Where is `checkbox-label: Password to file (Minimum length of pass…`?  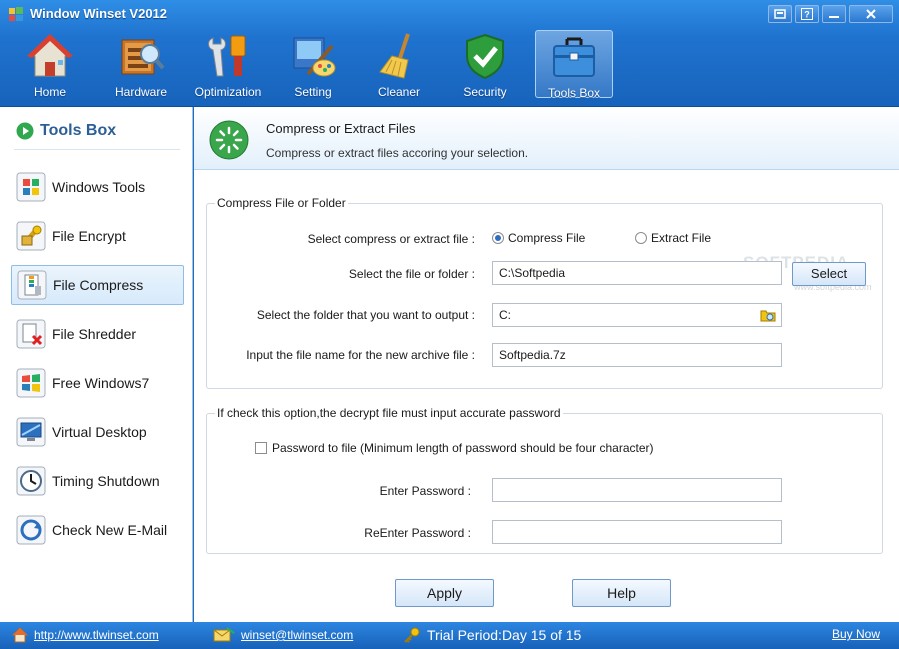 checkbox-label: Password to file (Minimum length of pass… is located at coordinates (463, 448).